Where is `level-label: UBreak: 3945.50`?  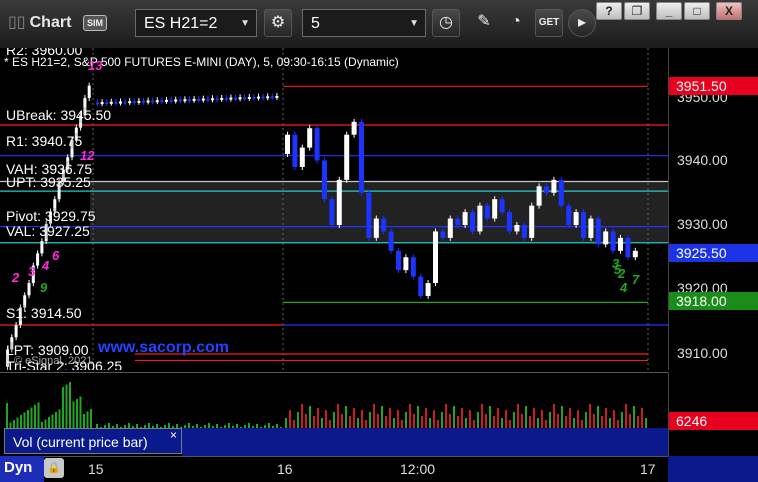 level-label: UBreak: 3945.50 is located at coordinates (59, 115).